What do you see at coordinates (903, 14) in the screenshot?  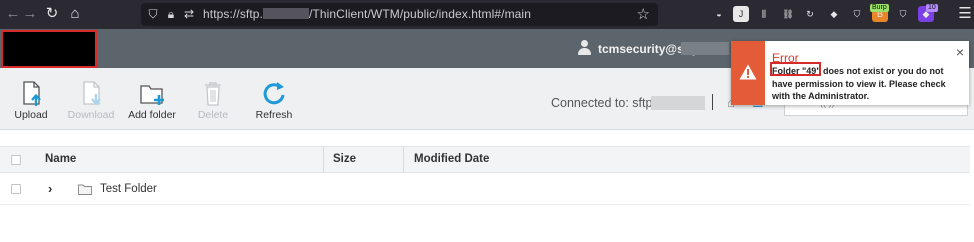 I see `ublock-icon: ⛉` at bounding box center [903, 14].